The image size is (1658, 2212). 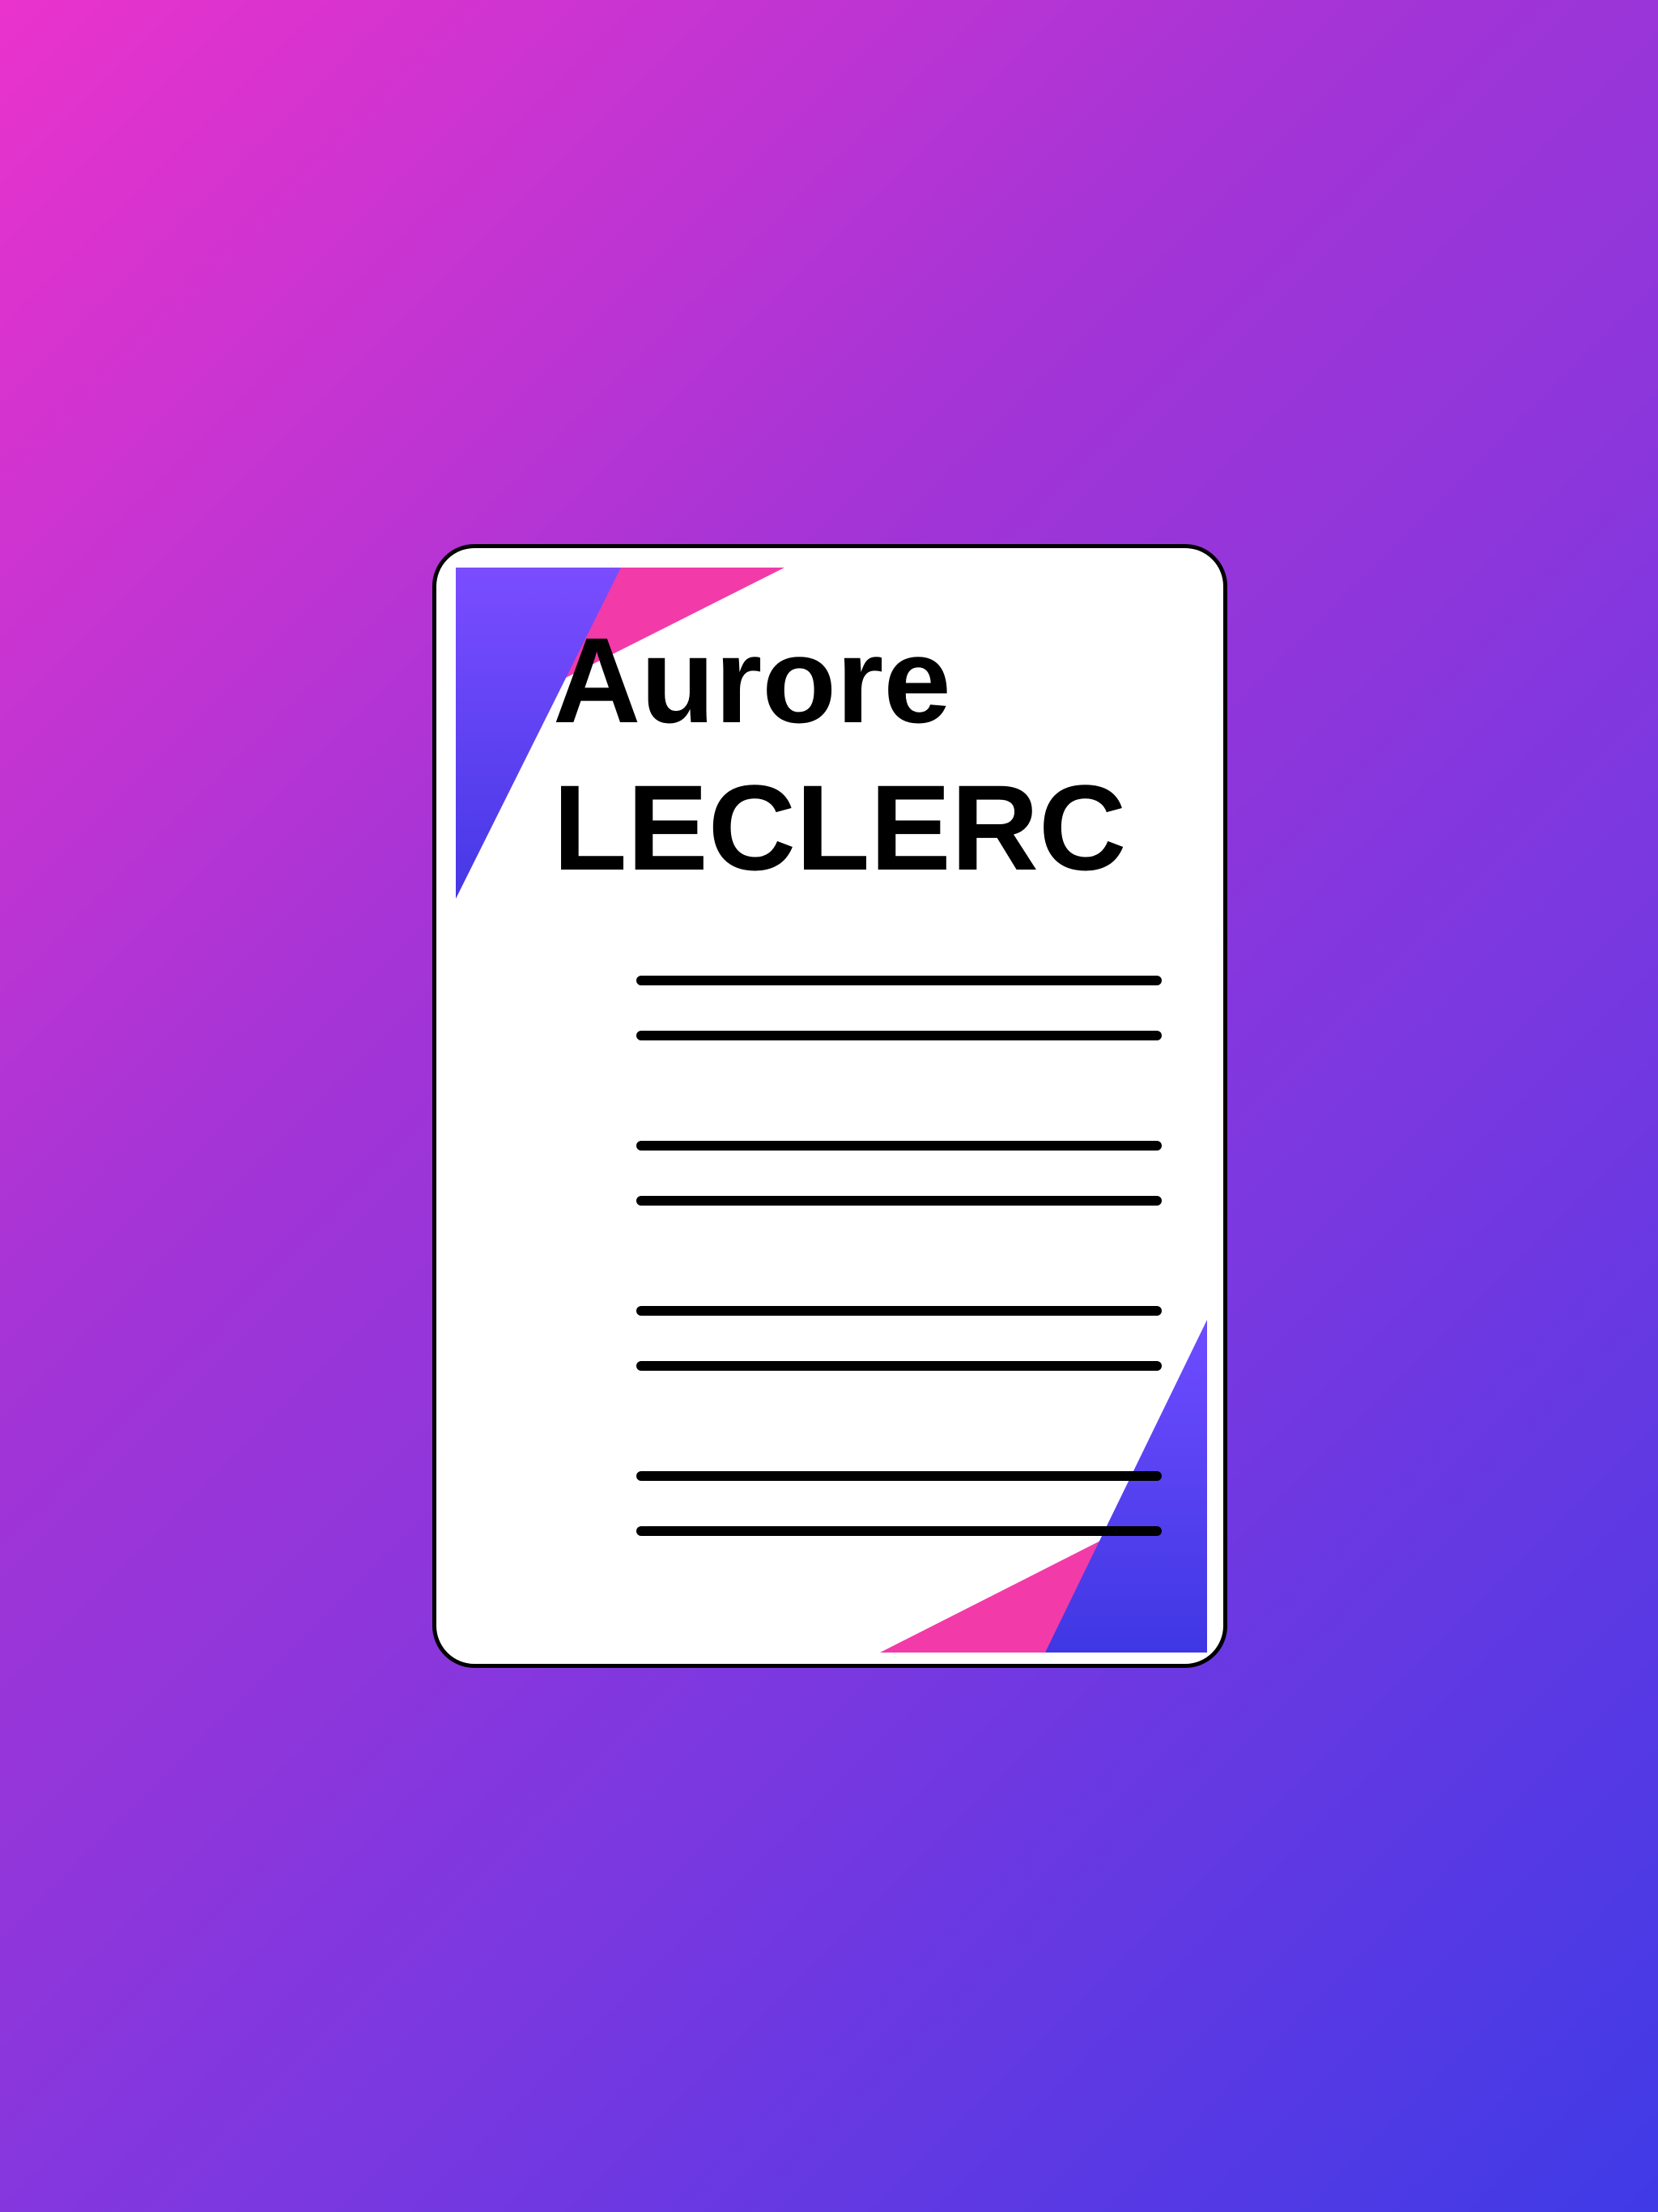 I want to click on last-name: LECLERC, so click(x=840, y=827).